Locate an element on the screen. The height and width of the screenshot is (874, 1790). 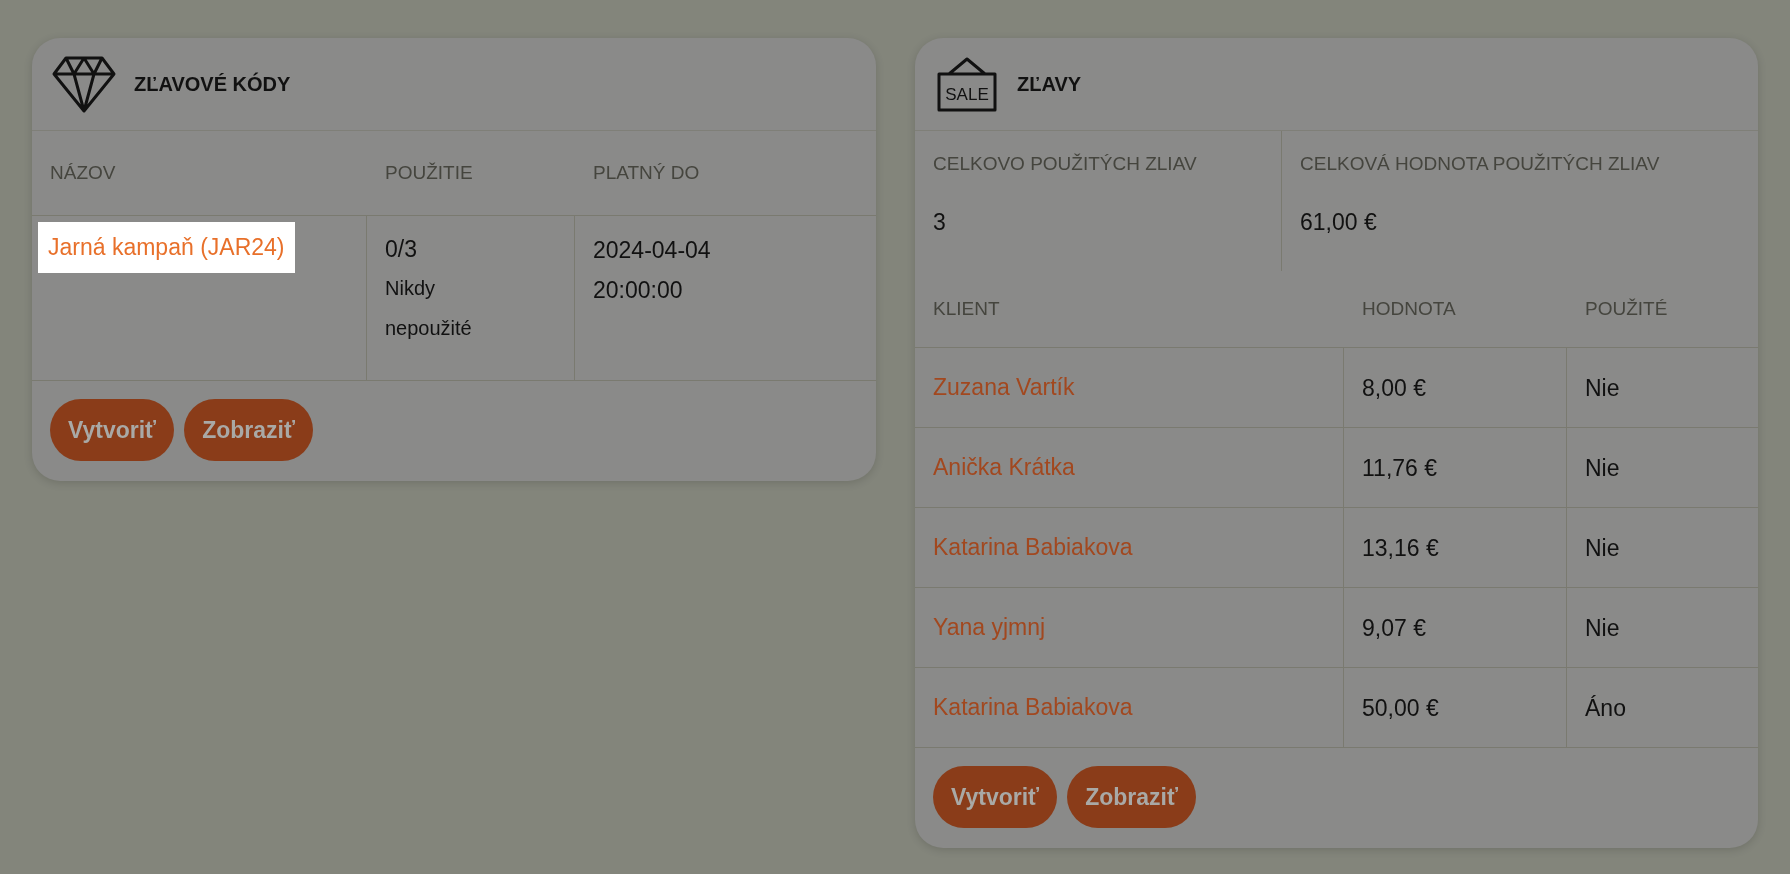
usage-count: 0/3 is located at coordinates (401, 249).